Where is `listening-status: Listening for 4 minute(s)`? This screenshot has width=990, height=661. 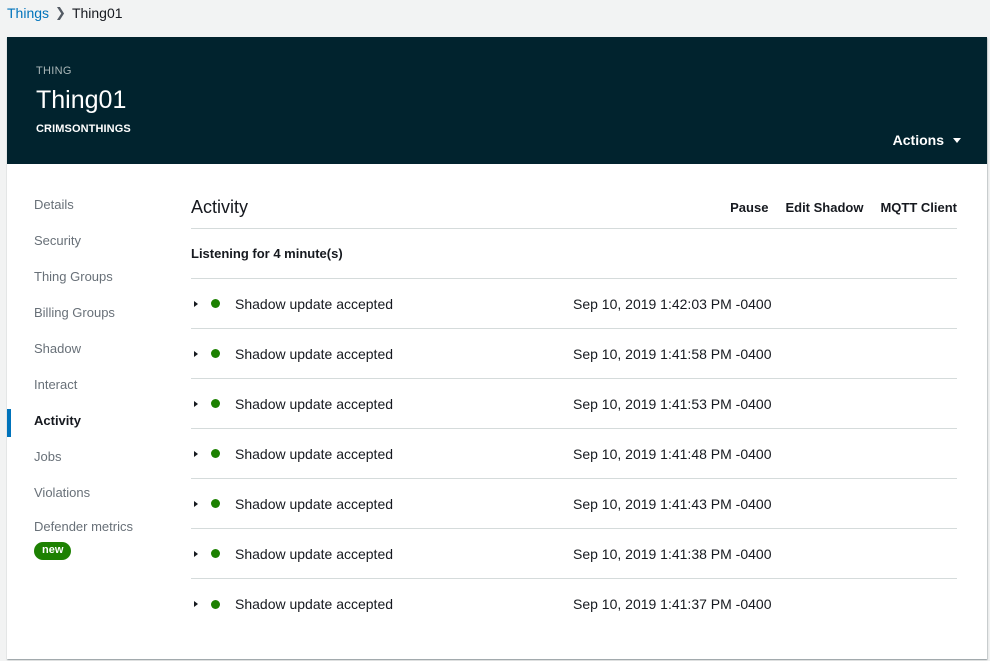
listening-status: Listening for 4 minute(s) is located at coordinates (574, 254).